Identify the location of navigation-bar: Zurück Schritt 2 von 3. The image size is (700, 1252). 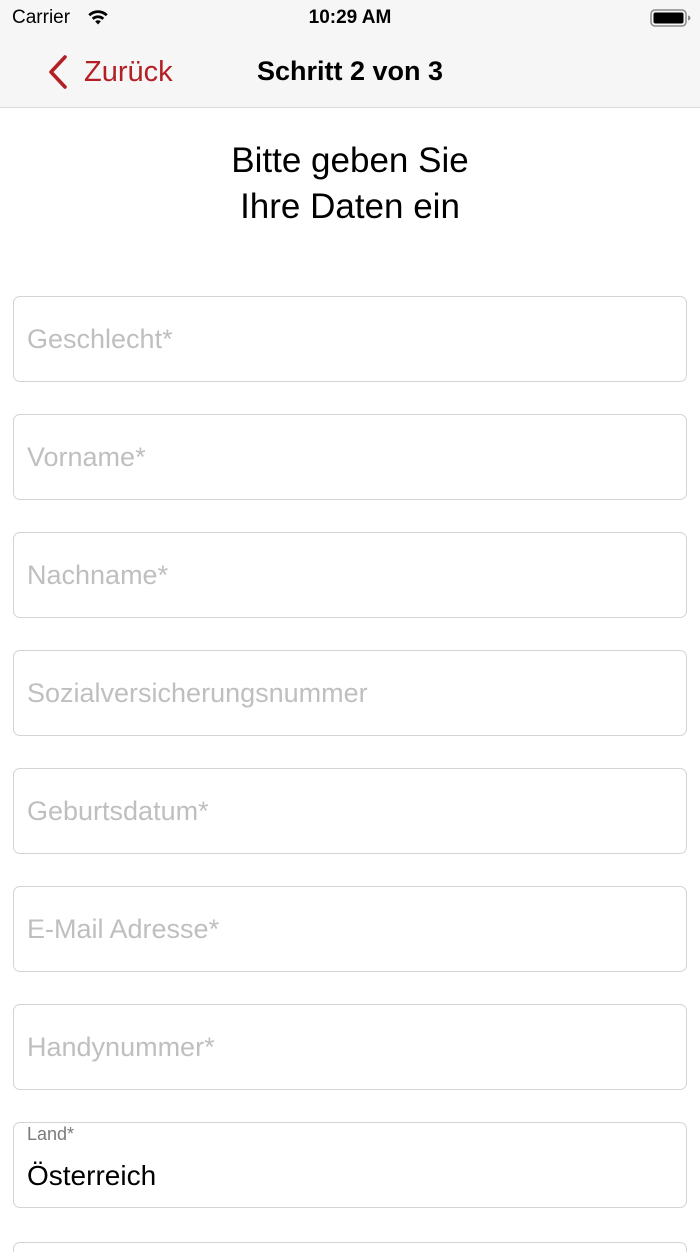
(350, 72).